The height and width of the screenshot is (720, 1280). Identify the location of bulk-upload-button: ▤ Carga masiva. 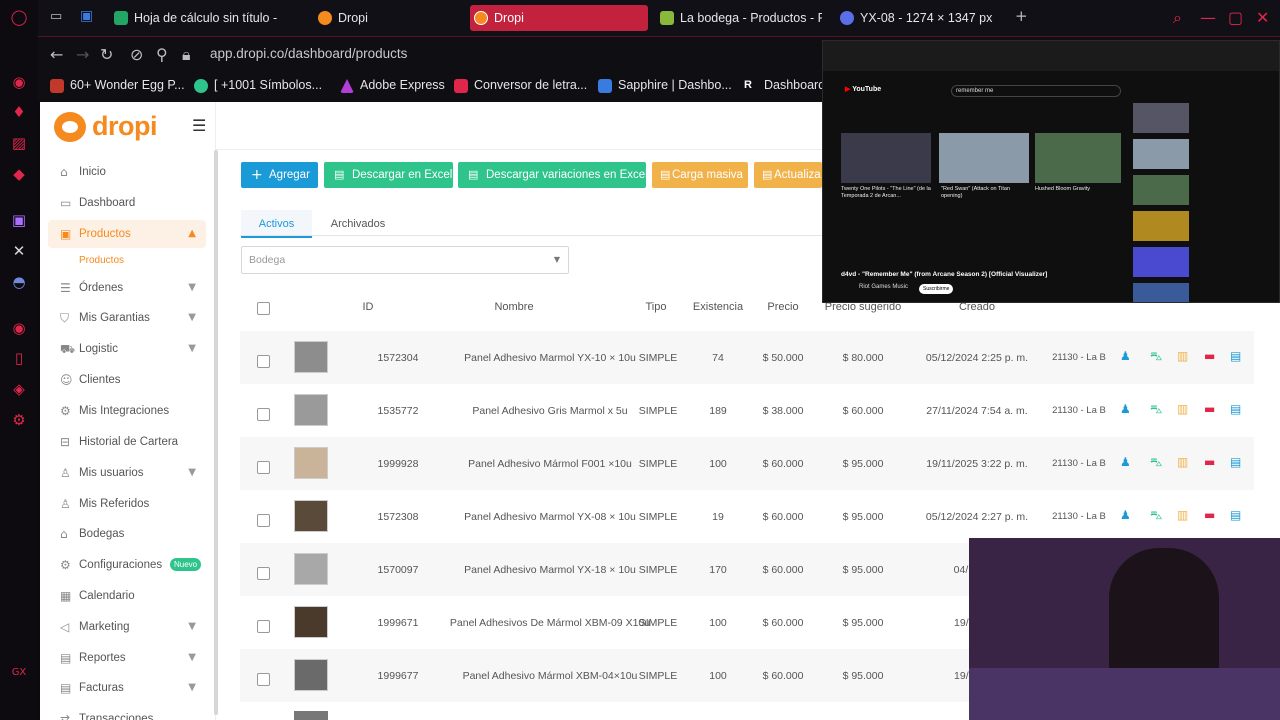
(700, 175).